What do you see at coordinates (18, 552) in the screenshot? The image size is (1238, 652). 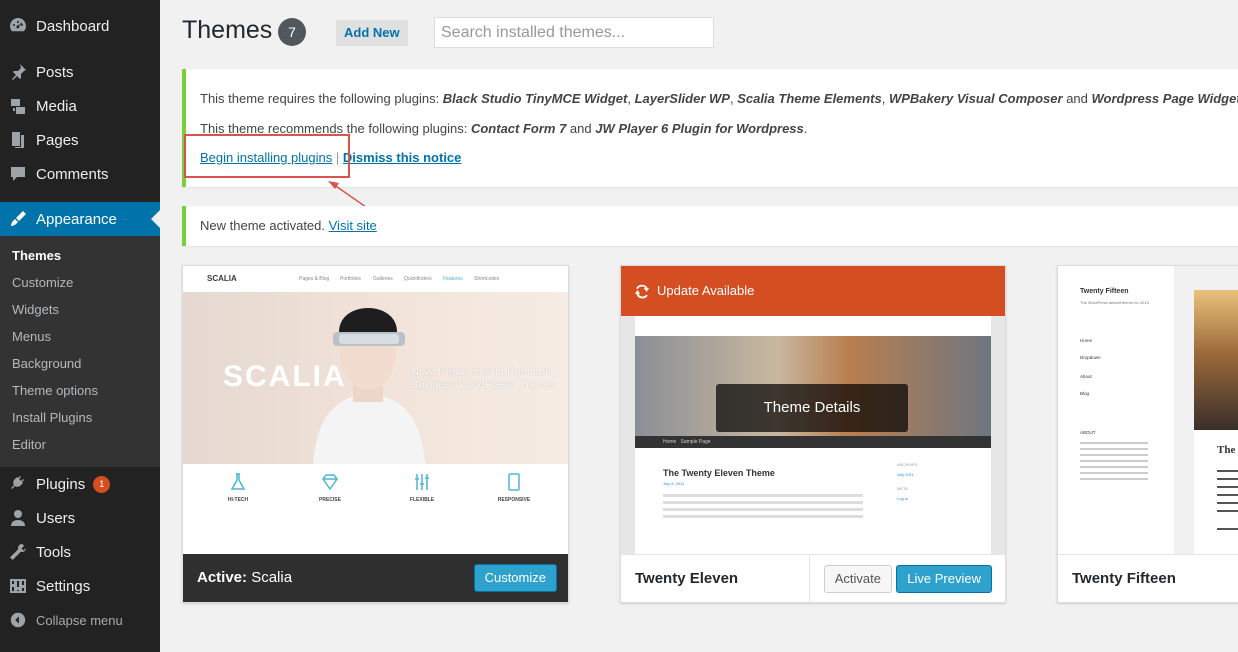 I see `wrench-icon` at bounding box center [18, 552].